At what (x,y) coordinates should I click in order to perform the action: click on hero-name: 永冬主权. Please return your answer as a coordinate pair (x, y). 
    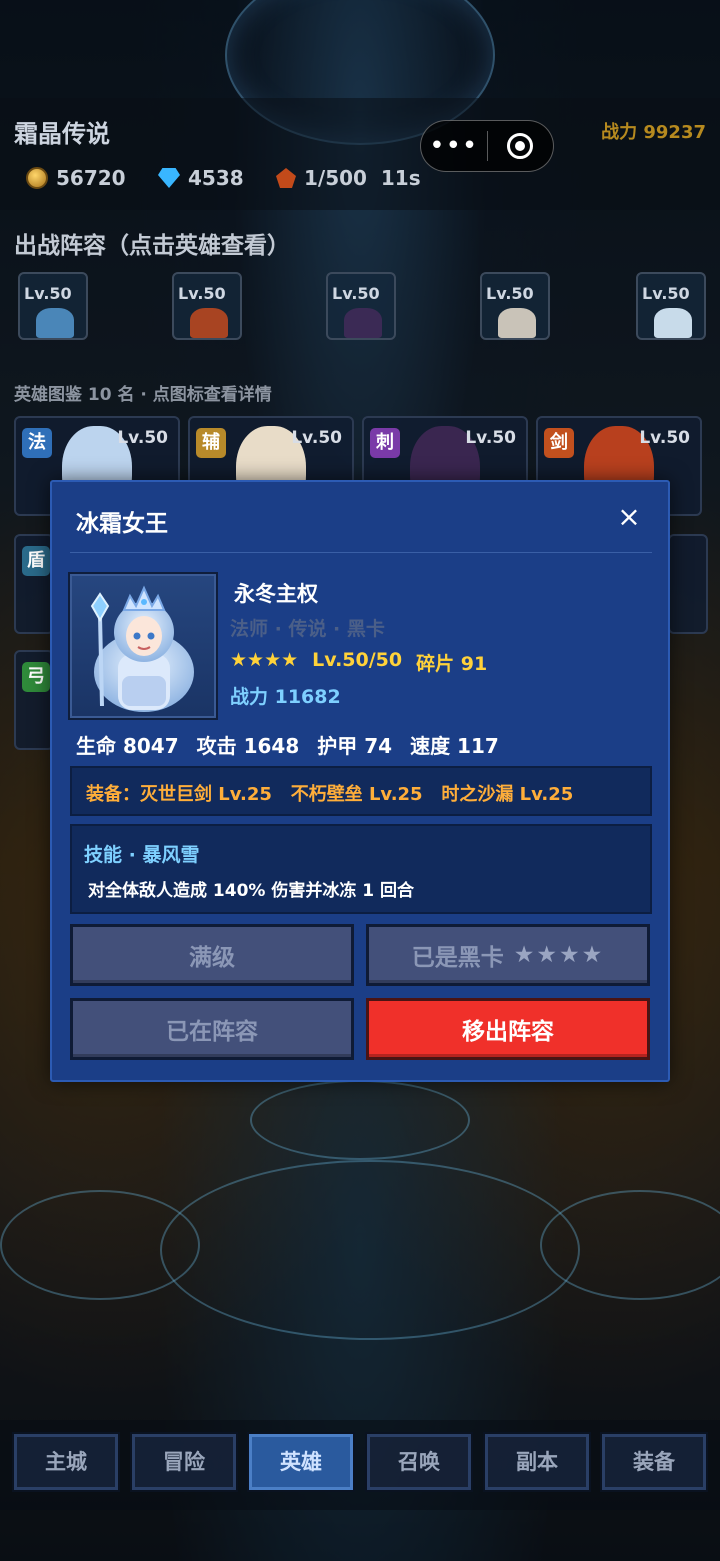
    Looking at the image, I should click on (276, 594).